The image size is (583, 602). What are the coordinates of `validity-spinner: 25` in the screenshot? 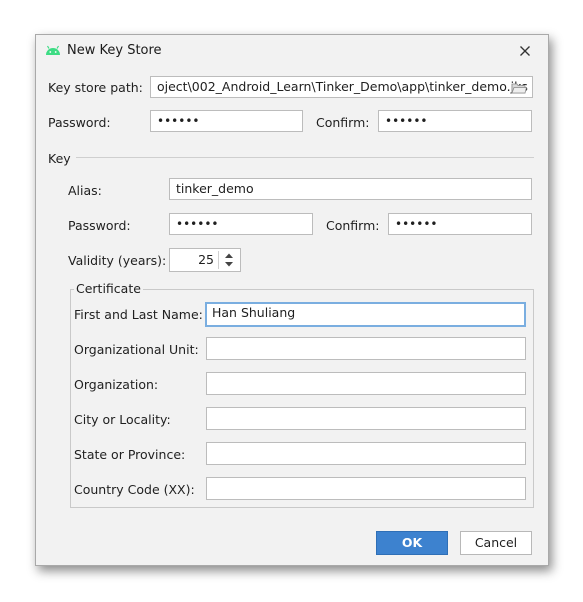 It's located at (205, 260).